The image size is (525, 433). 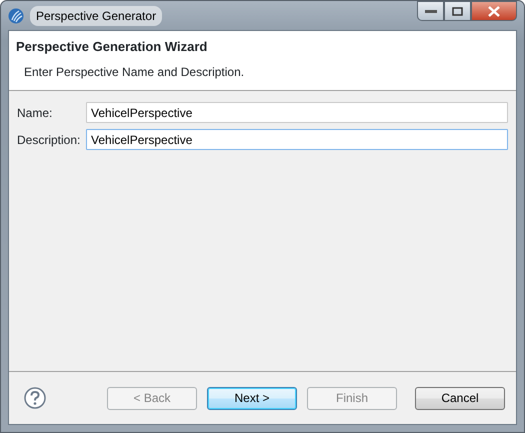 I want to click on close-icon, so click(x=494, y=11).